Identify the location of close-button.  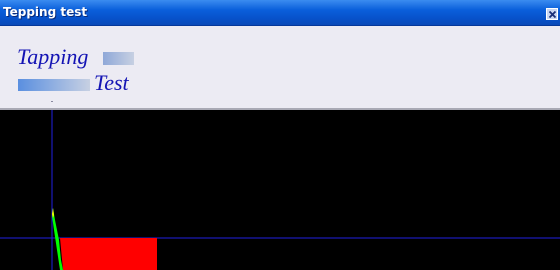
(552, 14).